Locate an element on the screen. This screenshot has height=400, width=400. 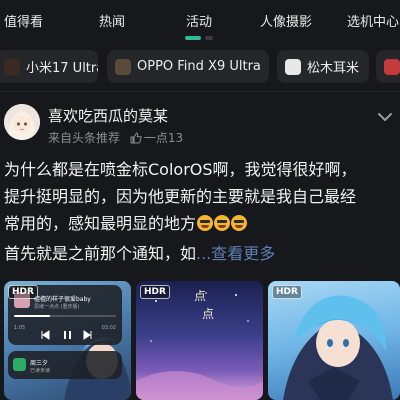
page-indicator-dot is located at coordinates (209, 38).